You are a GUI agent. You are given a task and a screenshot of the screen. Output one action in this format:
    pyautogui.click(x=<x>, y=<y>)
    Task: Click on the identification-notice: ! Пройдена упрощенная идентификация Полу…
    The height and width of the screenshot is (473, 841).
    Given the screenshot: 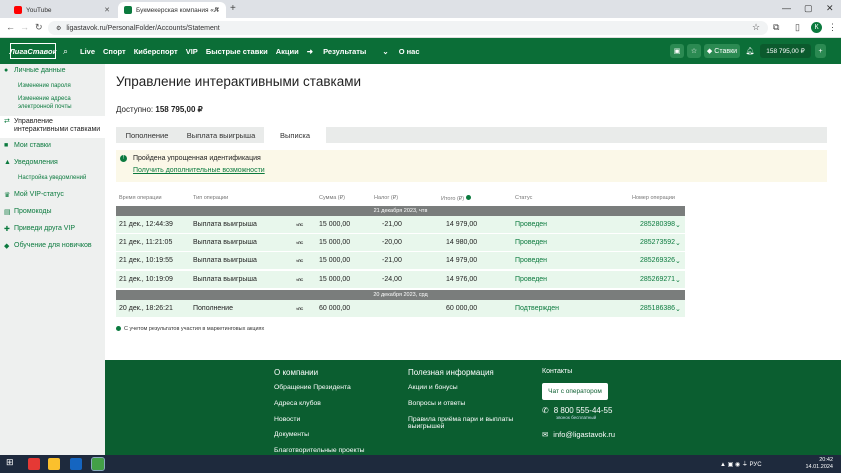 What is the action you would take?
    pyautogui.click(x=471, y=166)
    